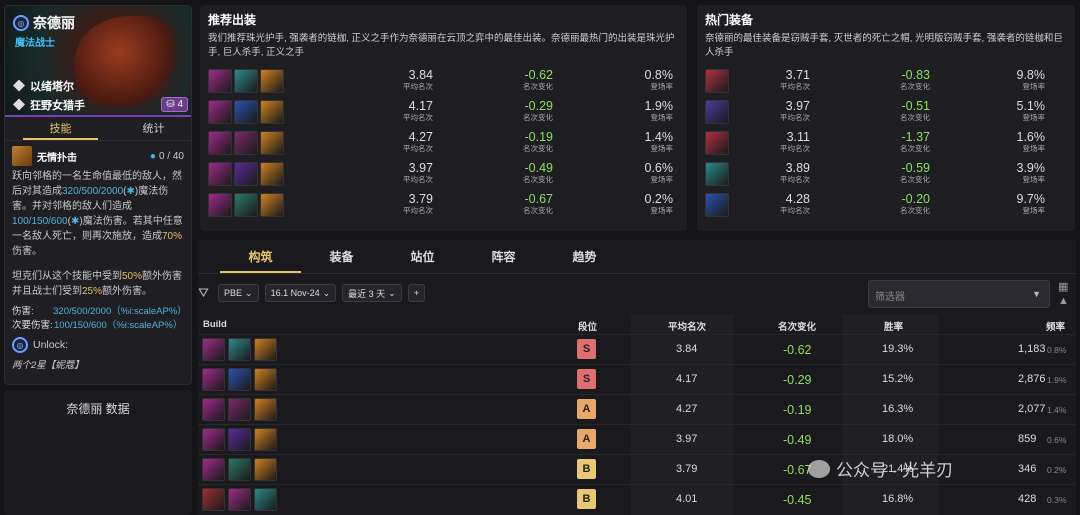 This screenshot has width=1080, height=515. I want to click on build-items, so click(239, 499).